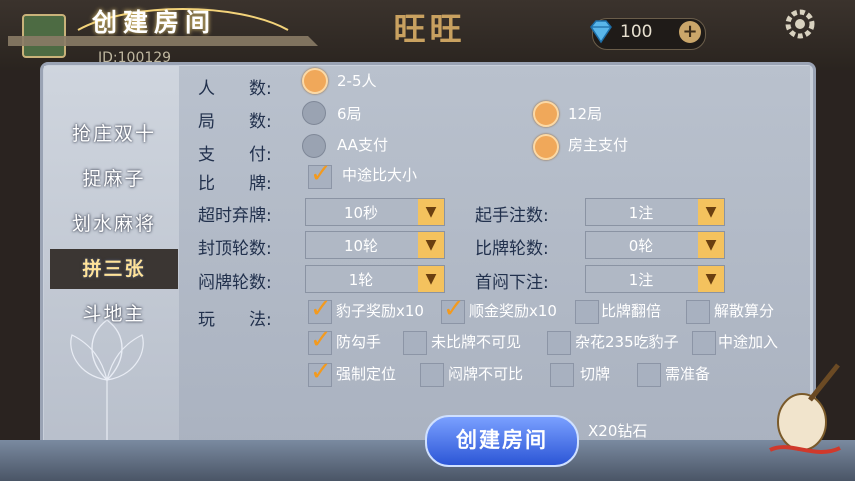  What do you see at coordinates (361, 246) in the screenshot?
I see `cap-rounds-value: 10轮` at bounding box center [361, 246].